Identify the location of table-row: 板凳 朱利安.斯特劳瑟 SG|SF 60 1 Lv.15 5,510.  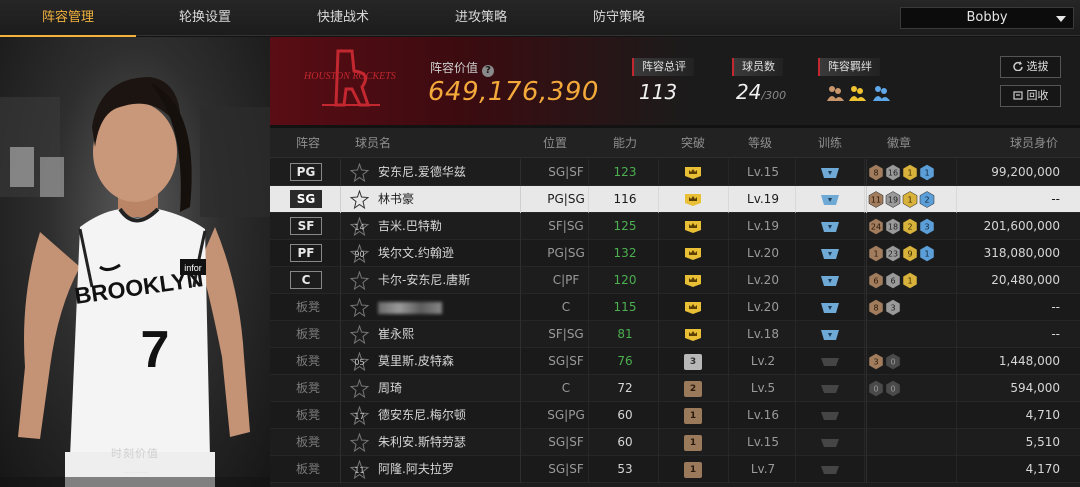
(675, 442).